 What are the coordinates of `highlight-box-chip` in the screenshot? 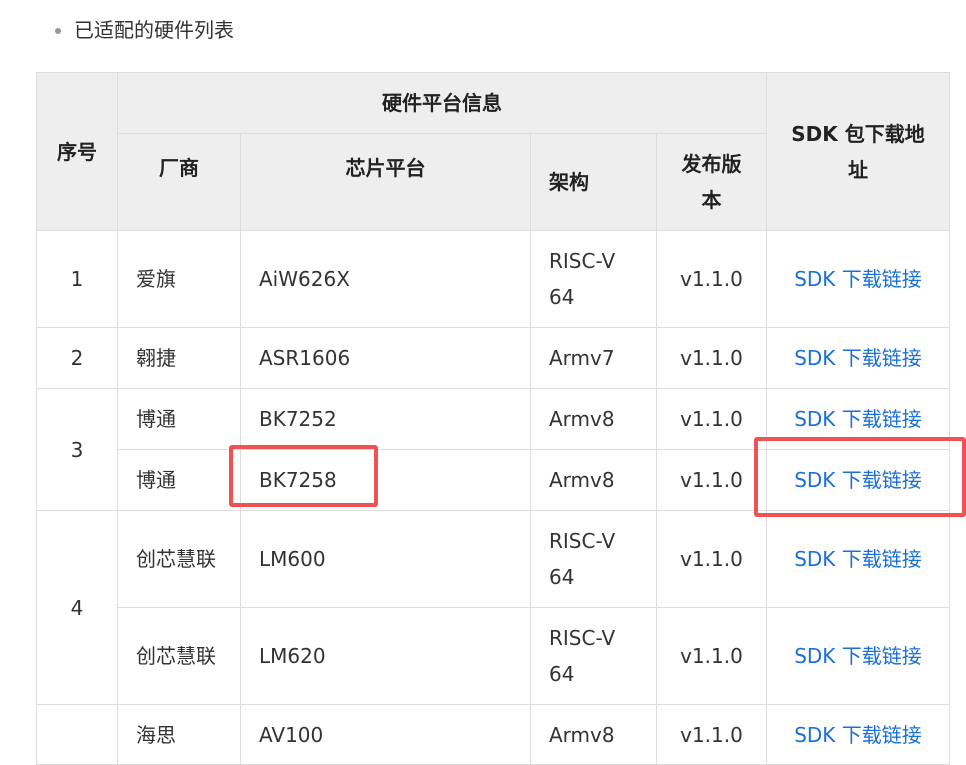 It's located at (303, 476).